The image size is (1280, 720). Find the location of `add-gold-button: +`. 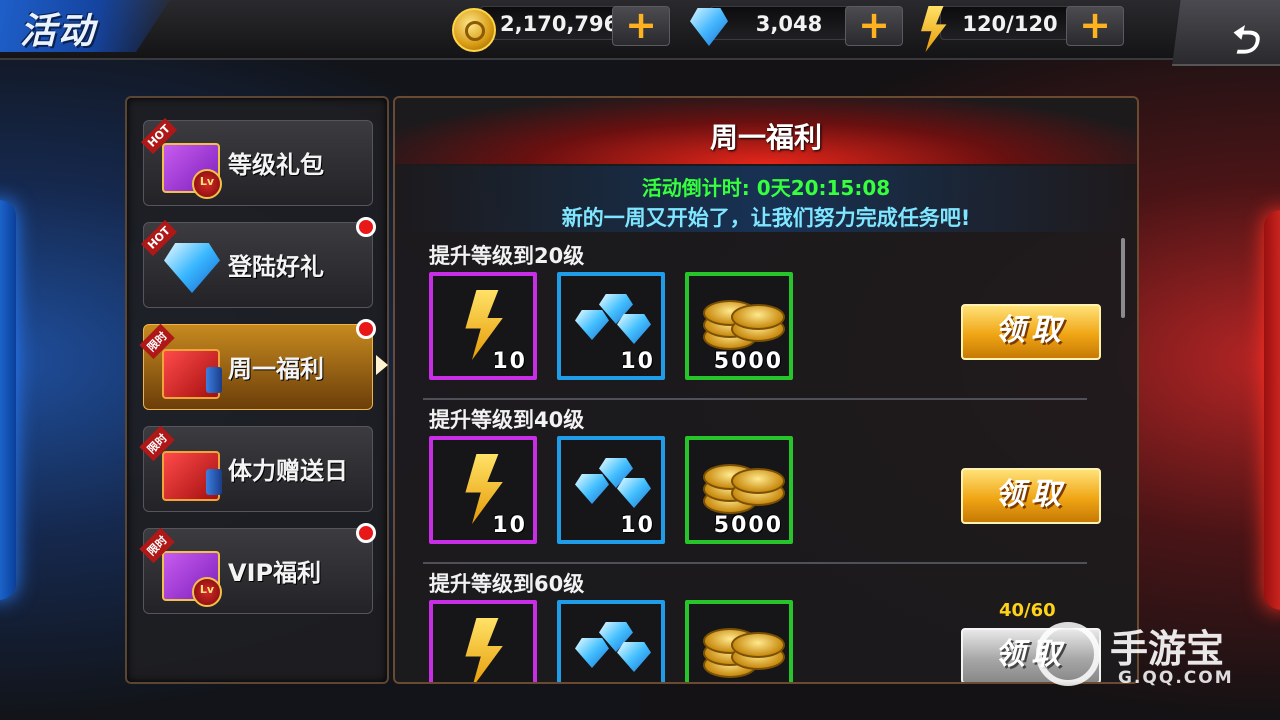

add-gold-button: + is located at coordinates (641, 26).